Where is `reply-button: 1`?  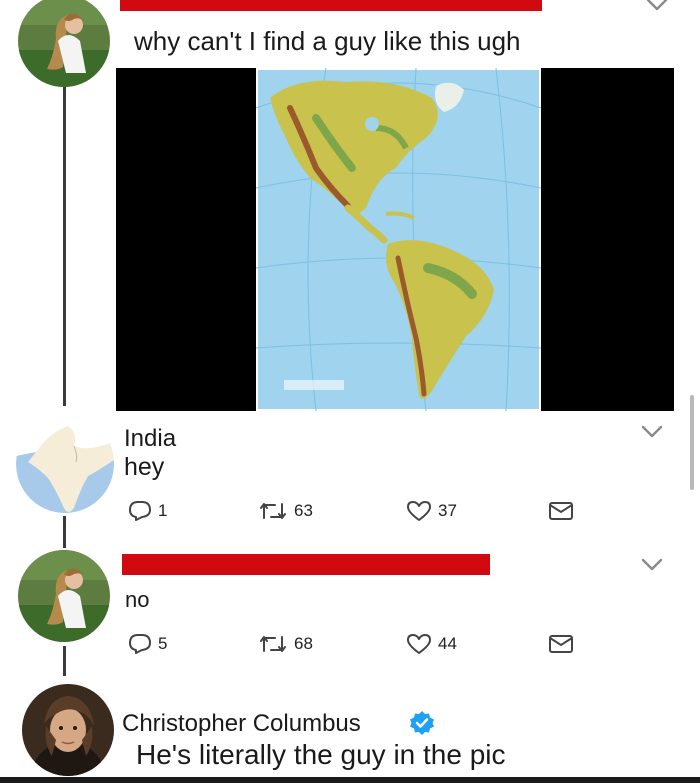 reply-button: 1 is located at coordinates (147, 511).